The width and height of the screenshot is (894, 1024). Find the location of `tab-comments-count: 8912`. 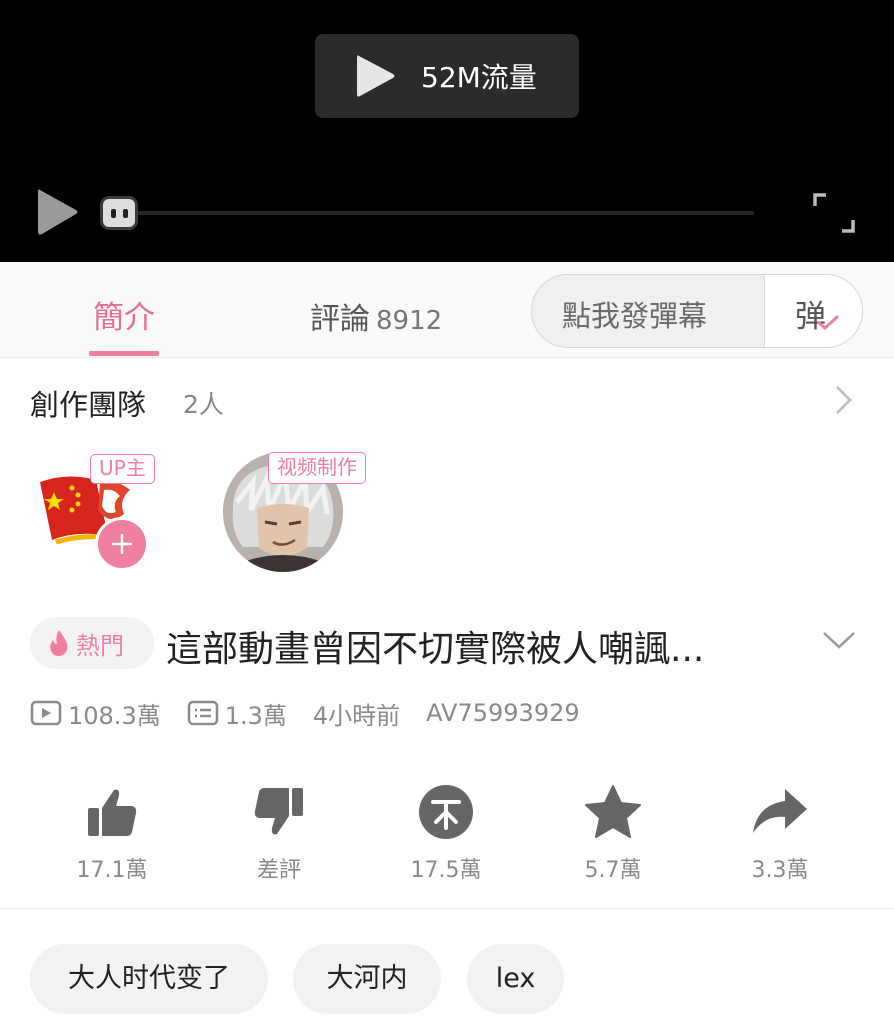

tab-comments-count: 8912 is located at coordinates (409, 321).